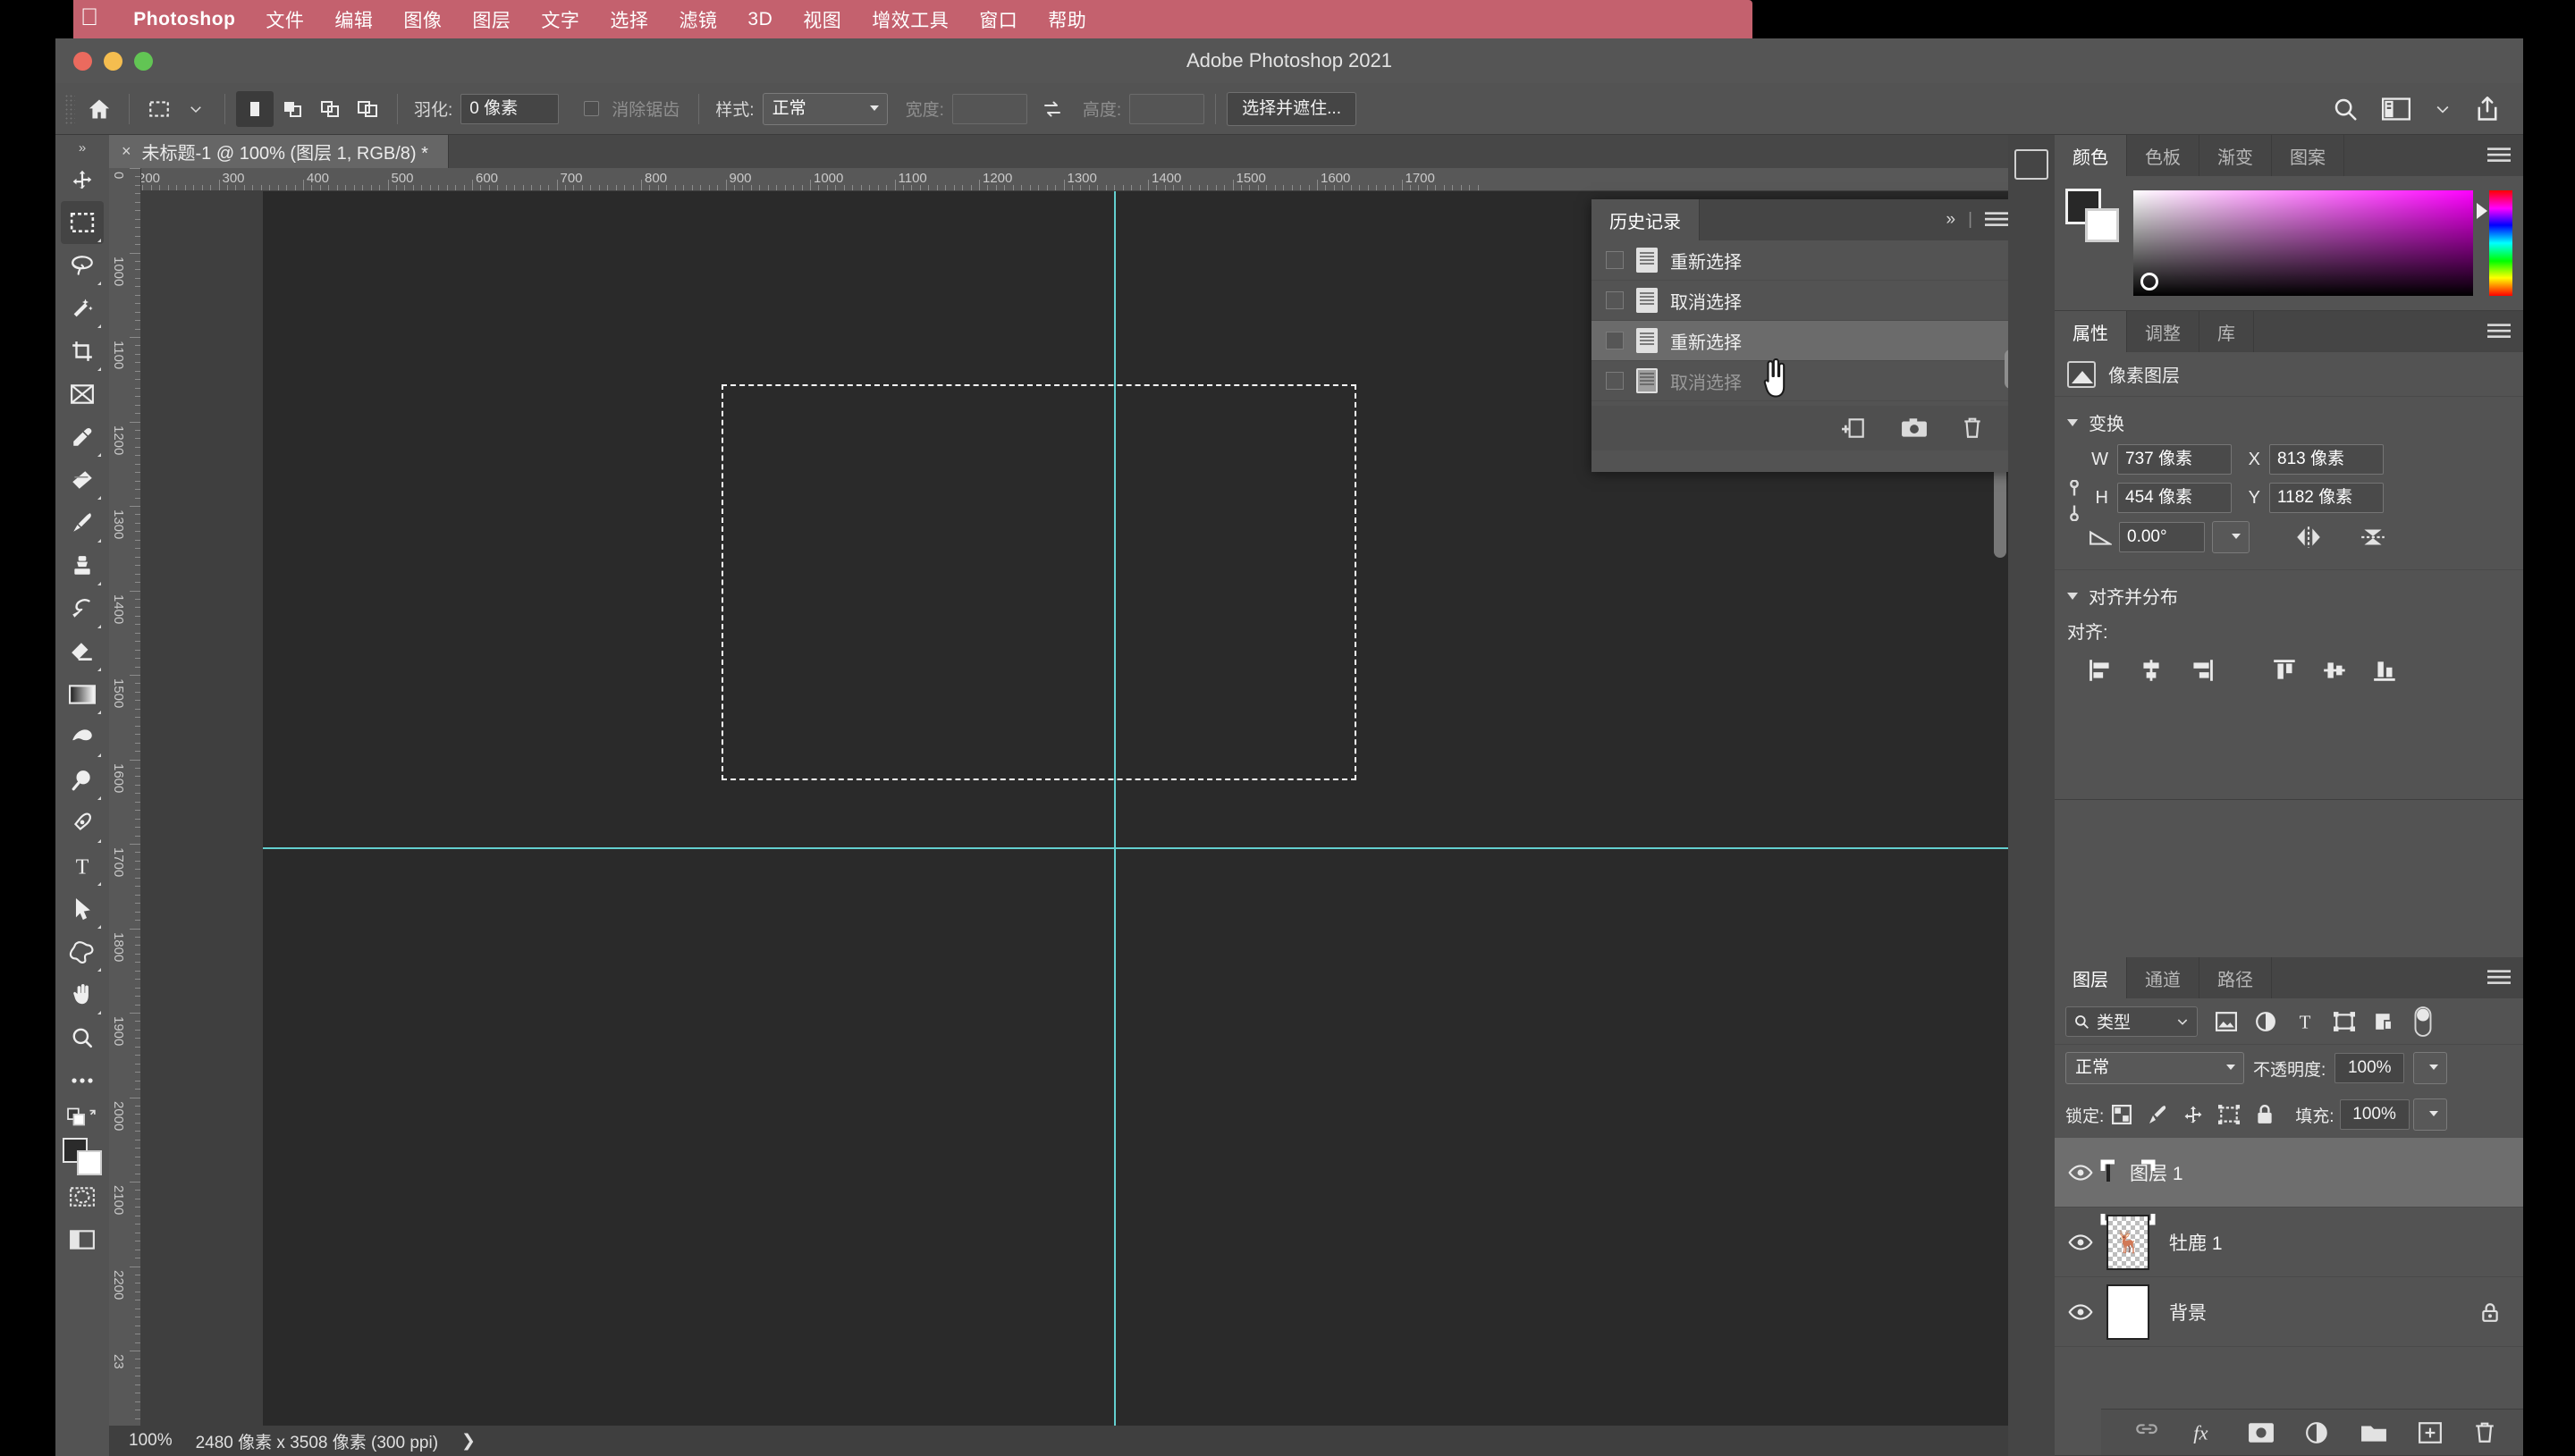 Image resolution: width=2575 pixels, height=1456 pixels. What do you see at coordinates (822, 19) in the screenshot?
I see `menu-item-view: 视图` at bounding box center [822, 19].